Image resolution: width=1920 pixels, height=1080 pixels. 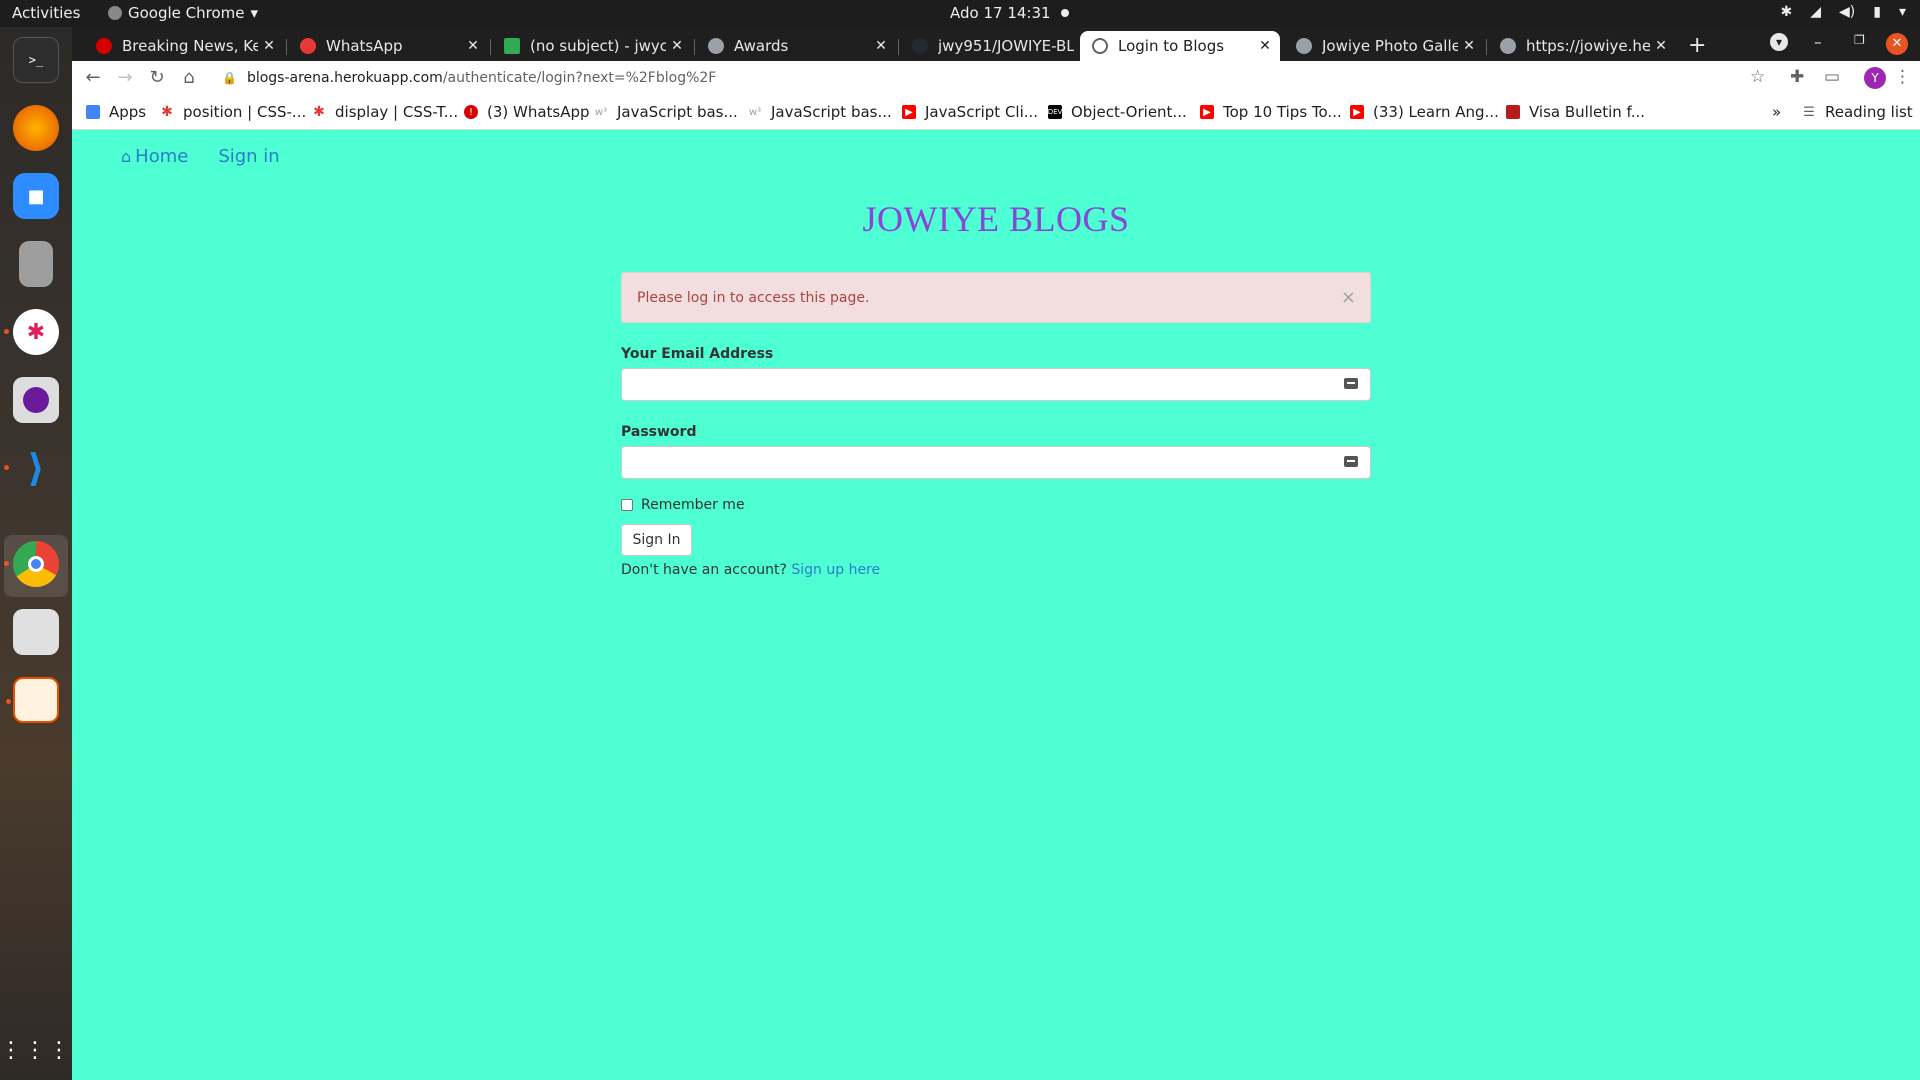 What do you see at coordinates (1757, 77) in the screenshot?
I see `bookmark-star-icon: ☆` at bounding box center [1757, 77].